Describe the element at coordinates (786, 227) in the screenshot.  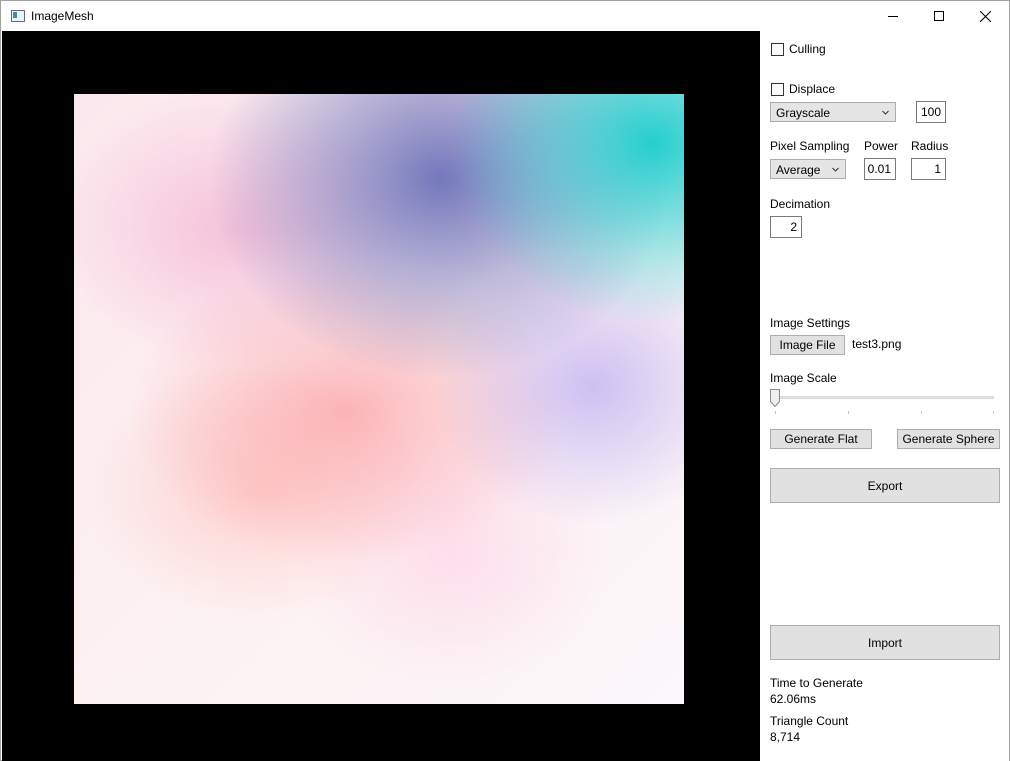
I see `decimation-input: 2` at that location.